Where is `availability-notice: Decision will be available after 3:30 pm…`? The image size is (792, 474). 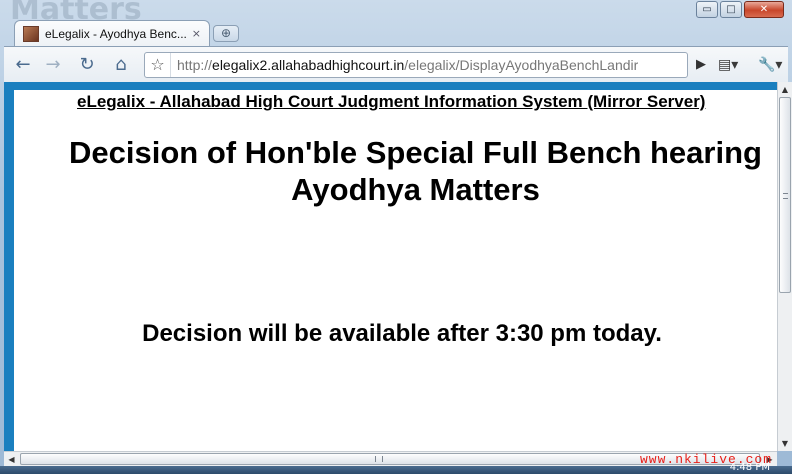
availability-notice: Decision will be available after 3:30 pm… is located at coordinates (402, 333).